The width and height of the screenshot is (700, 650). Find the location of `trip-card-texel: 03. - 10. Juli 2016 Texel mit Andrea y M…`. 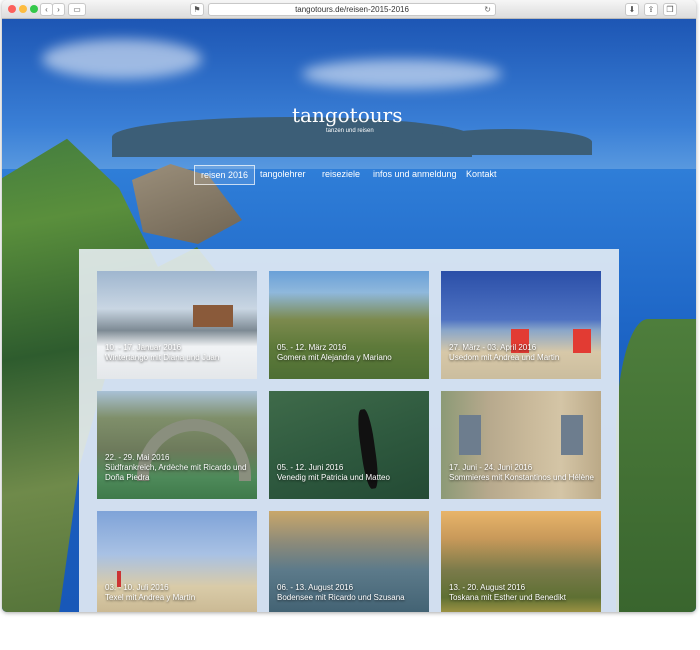

trip-card-texel: 03. - 10. Juli 2016 Texel mit Andrea y M… is located at coordinates (177, 561).